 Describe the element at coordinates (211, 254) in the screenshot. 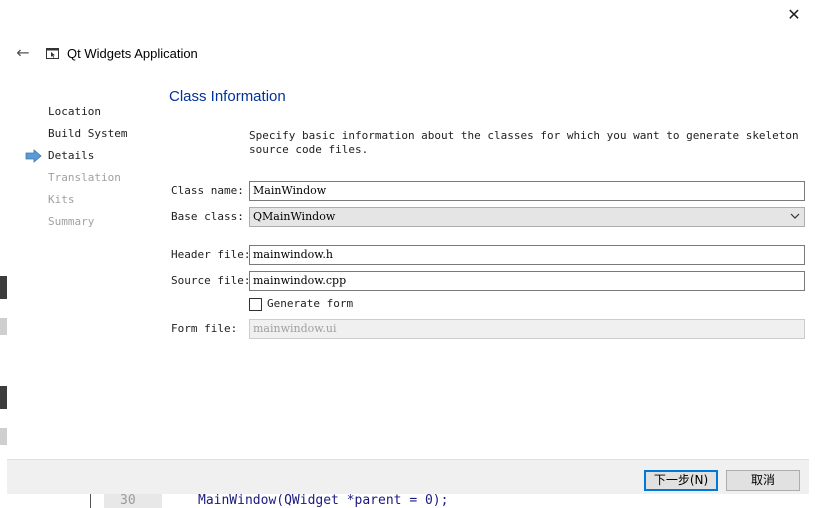

I see `header-file-label: Header file:` at that location.